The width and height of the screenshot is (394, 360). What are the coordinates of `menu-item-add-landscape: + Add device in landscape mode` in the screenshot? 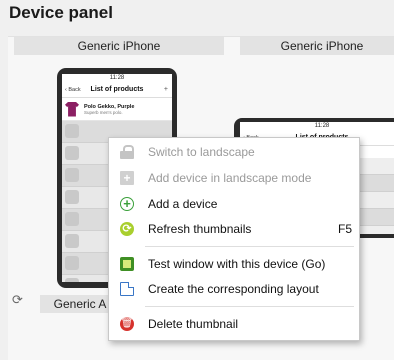 It's located at (234, 178).